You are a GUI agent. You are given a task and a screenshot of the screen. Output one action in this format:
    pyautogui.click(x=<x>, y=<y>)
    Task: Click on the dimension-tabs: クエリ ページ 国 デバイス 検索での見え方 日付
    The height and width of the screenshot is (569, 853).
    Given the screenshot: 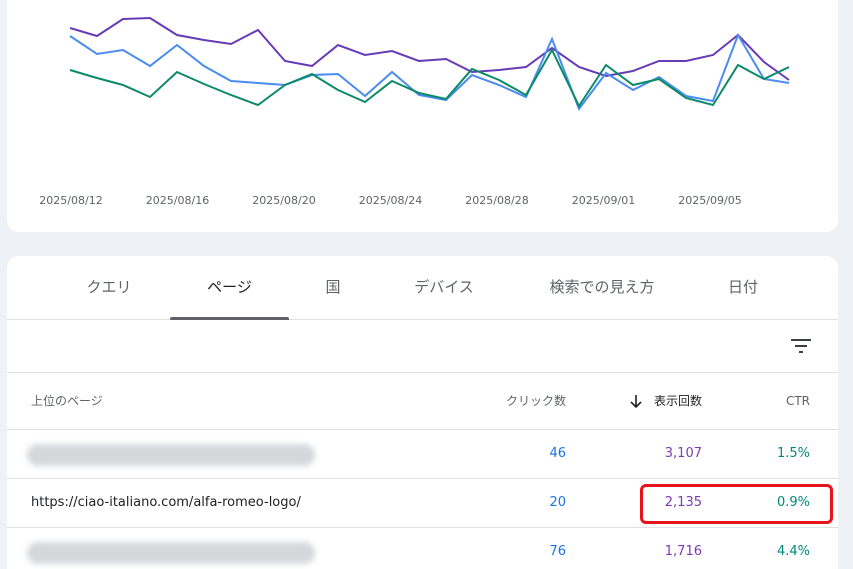 What is the action you would take?
    pyautogui.click(x=422, y=288)
    